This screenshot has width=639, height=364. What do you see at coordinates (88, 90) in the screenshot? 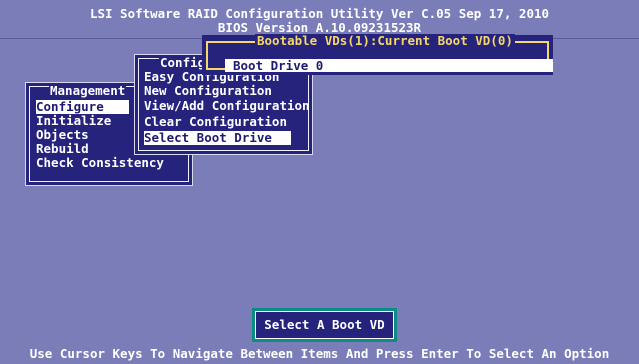
I see `management-menu-title: Management` at bounding box center [88, 90].